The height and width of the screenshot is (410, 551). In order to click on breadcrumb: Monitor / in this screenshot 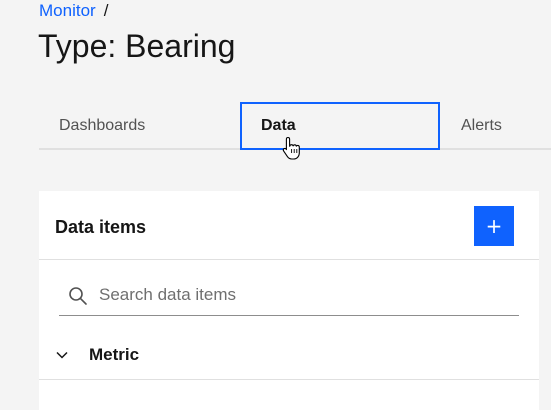, I will do `click(73, 11)`.